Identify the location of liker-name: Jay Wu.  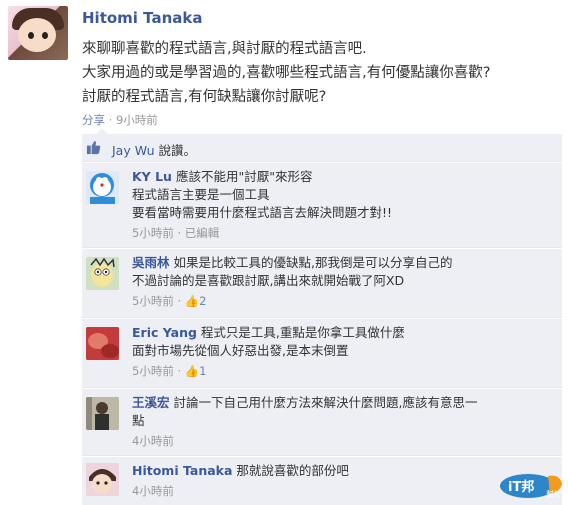
(133, 150).